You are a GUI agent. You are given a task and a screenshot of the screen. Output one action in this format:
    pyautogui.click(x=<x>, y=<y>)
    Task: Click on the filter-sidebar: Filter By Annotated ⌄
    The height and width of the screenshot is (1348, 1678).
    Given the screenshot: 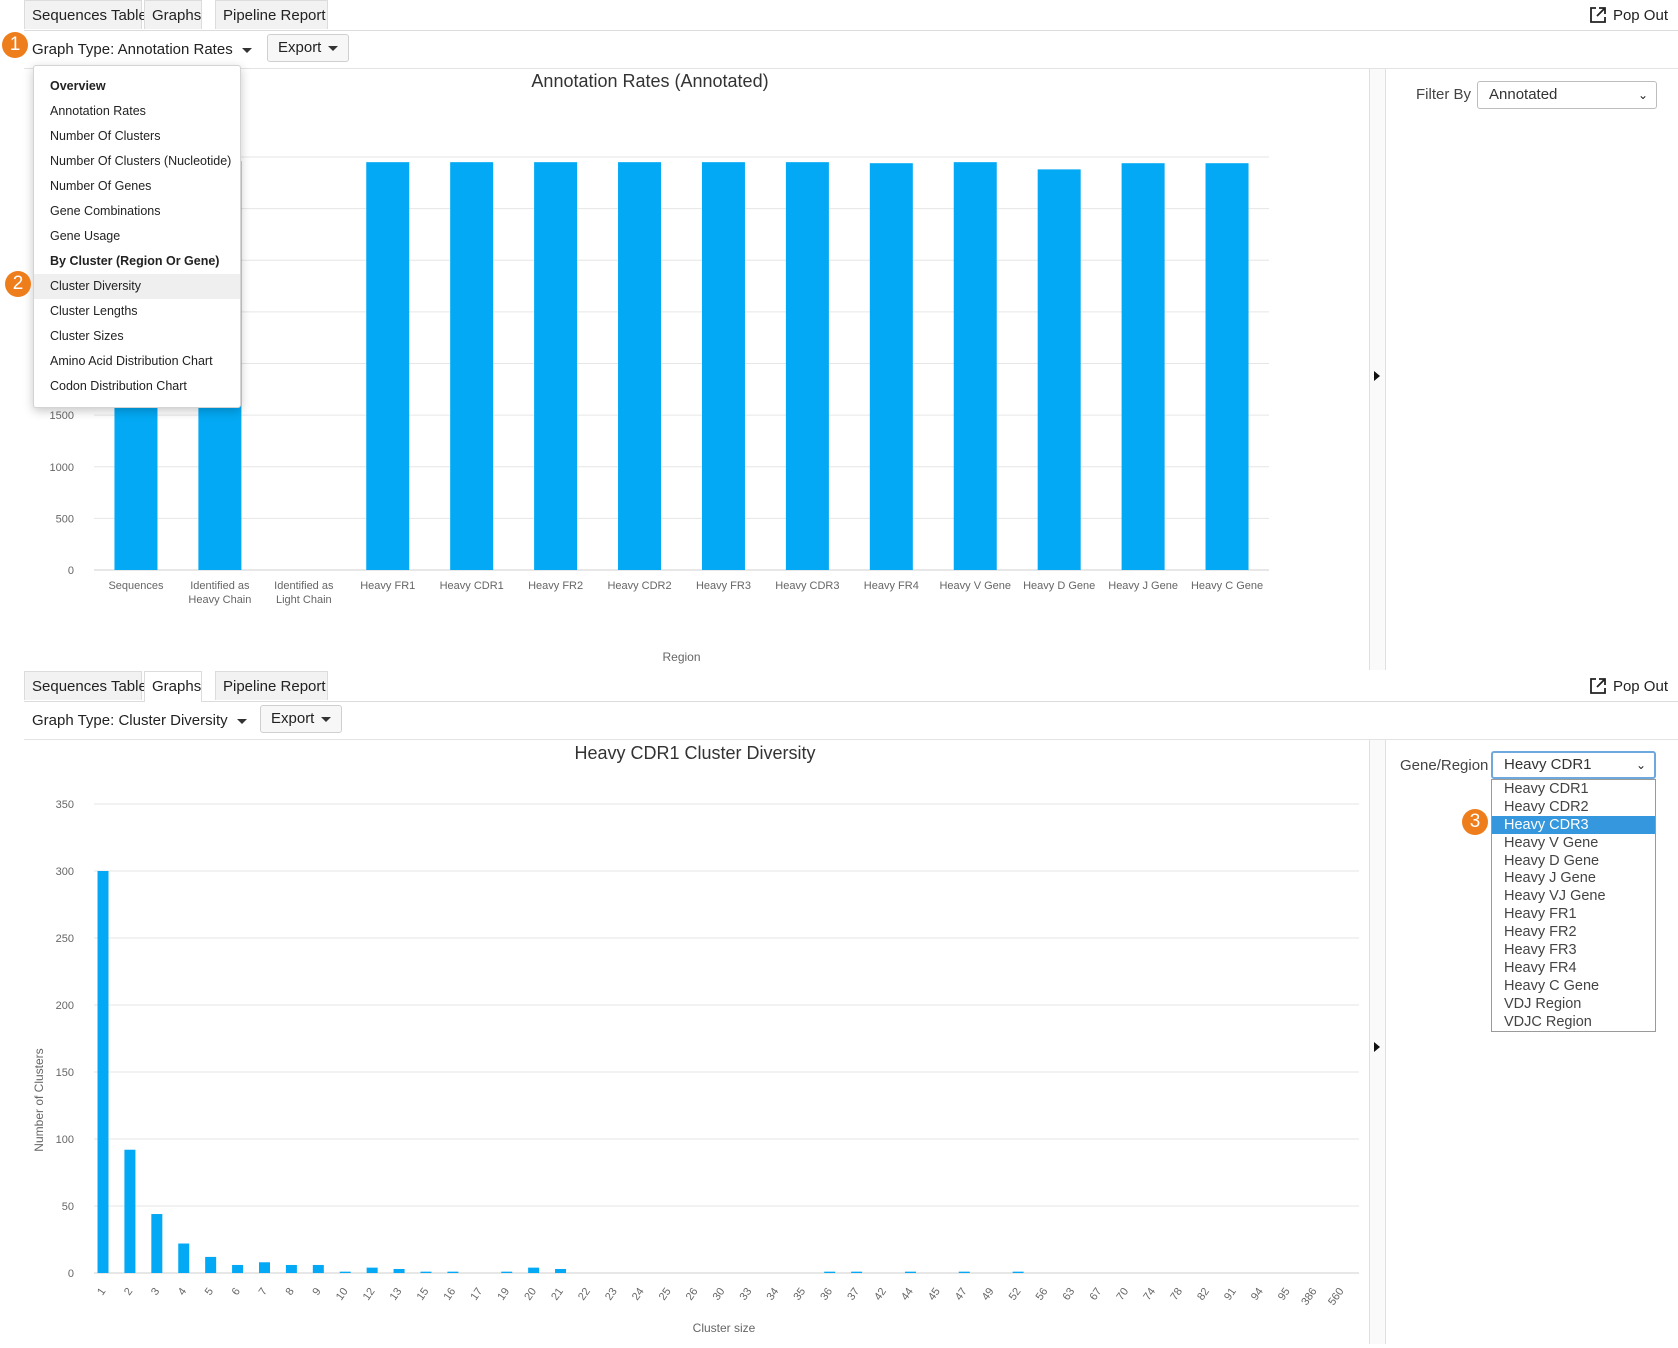 What is the action you would take?
    pyautogui.click(x=1531, y=369)
    